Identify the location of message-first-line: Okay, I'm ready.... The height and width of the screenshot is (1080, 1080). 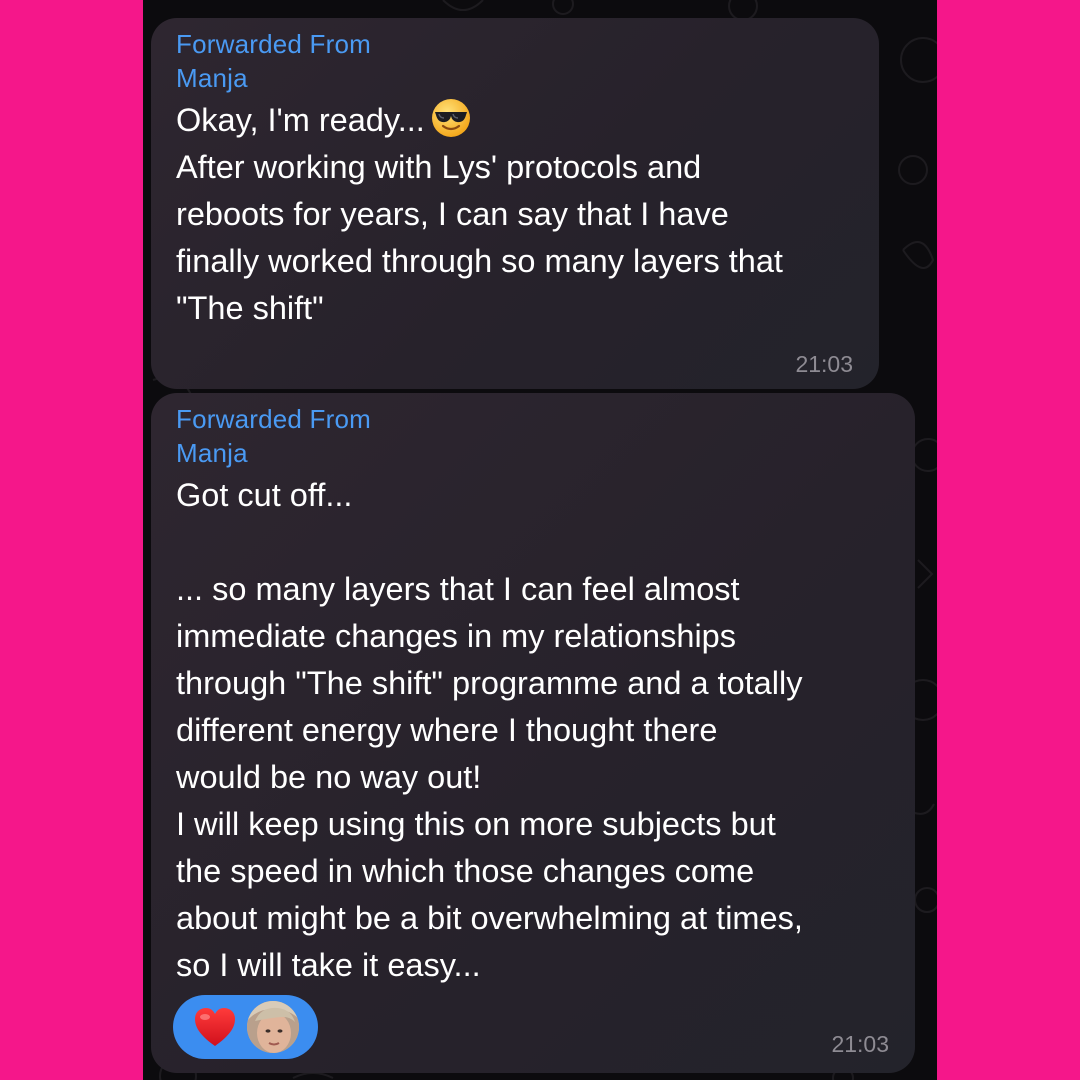
(300, 120).